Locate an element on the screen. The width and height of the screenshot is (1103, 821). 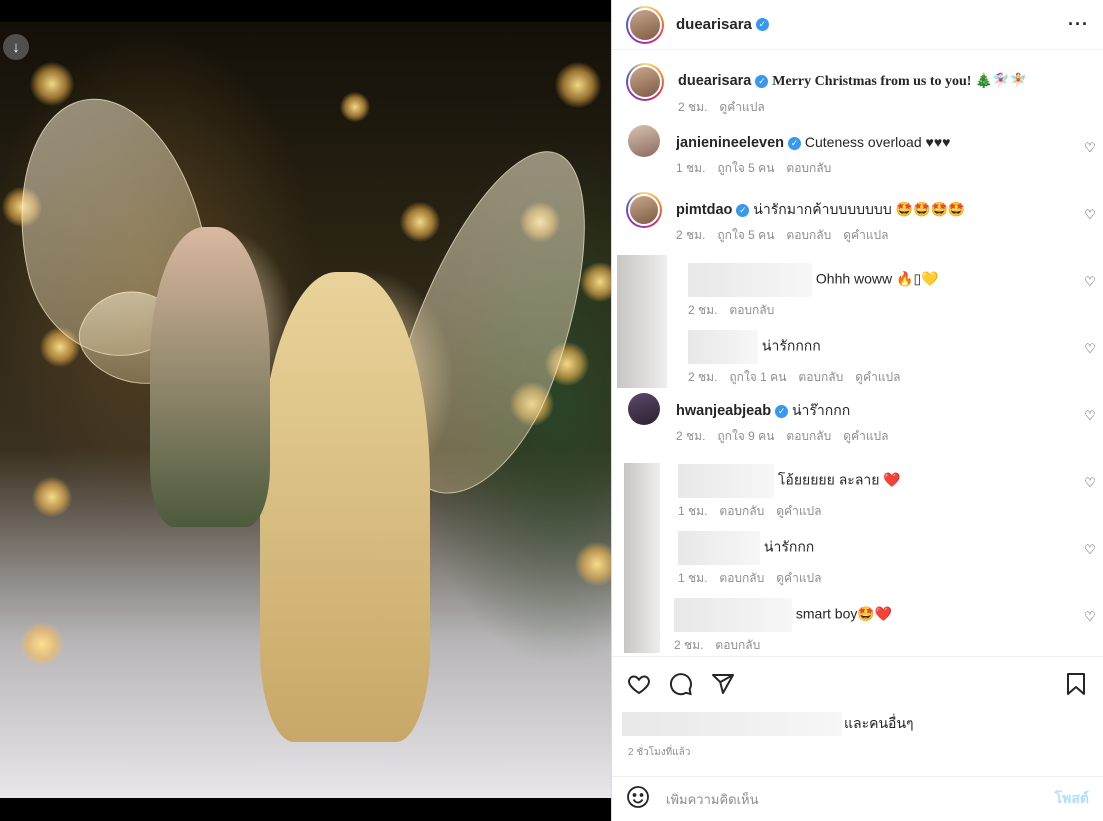
comment-row: น่ารักกก 1 ชม. ตอบกลับ ดูคำแปล ♡ is located at coordinates (857, 560).